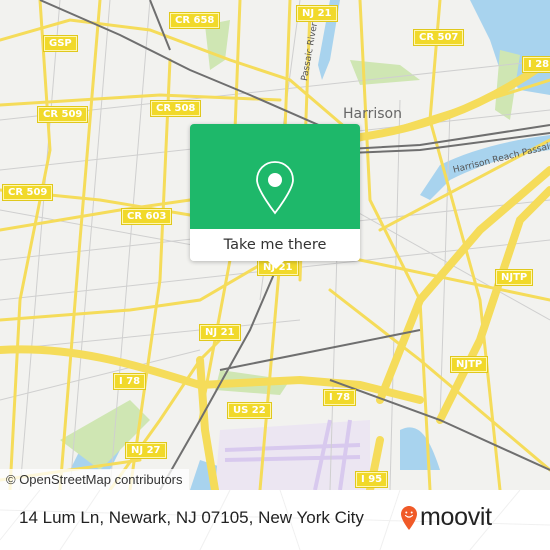 The image size is (550, 550). What do you see at coordinates (275, 188) in the screenshot?
I see `map-pin-icon` at bounding box center [275, 188].